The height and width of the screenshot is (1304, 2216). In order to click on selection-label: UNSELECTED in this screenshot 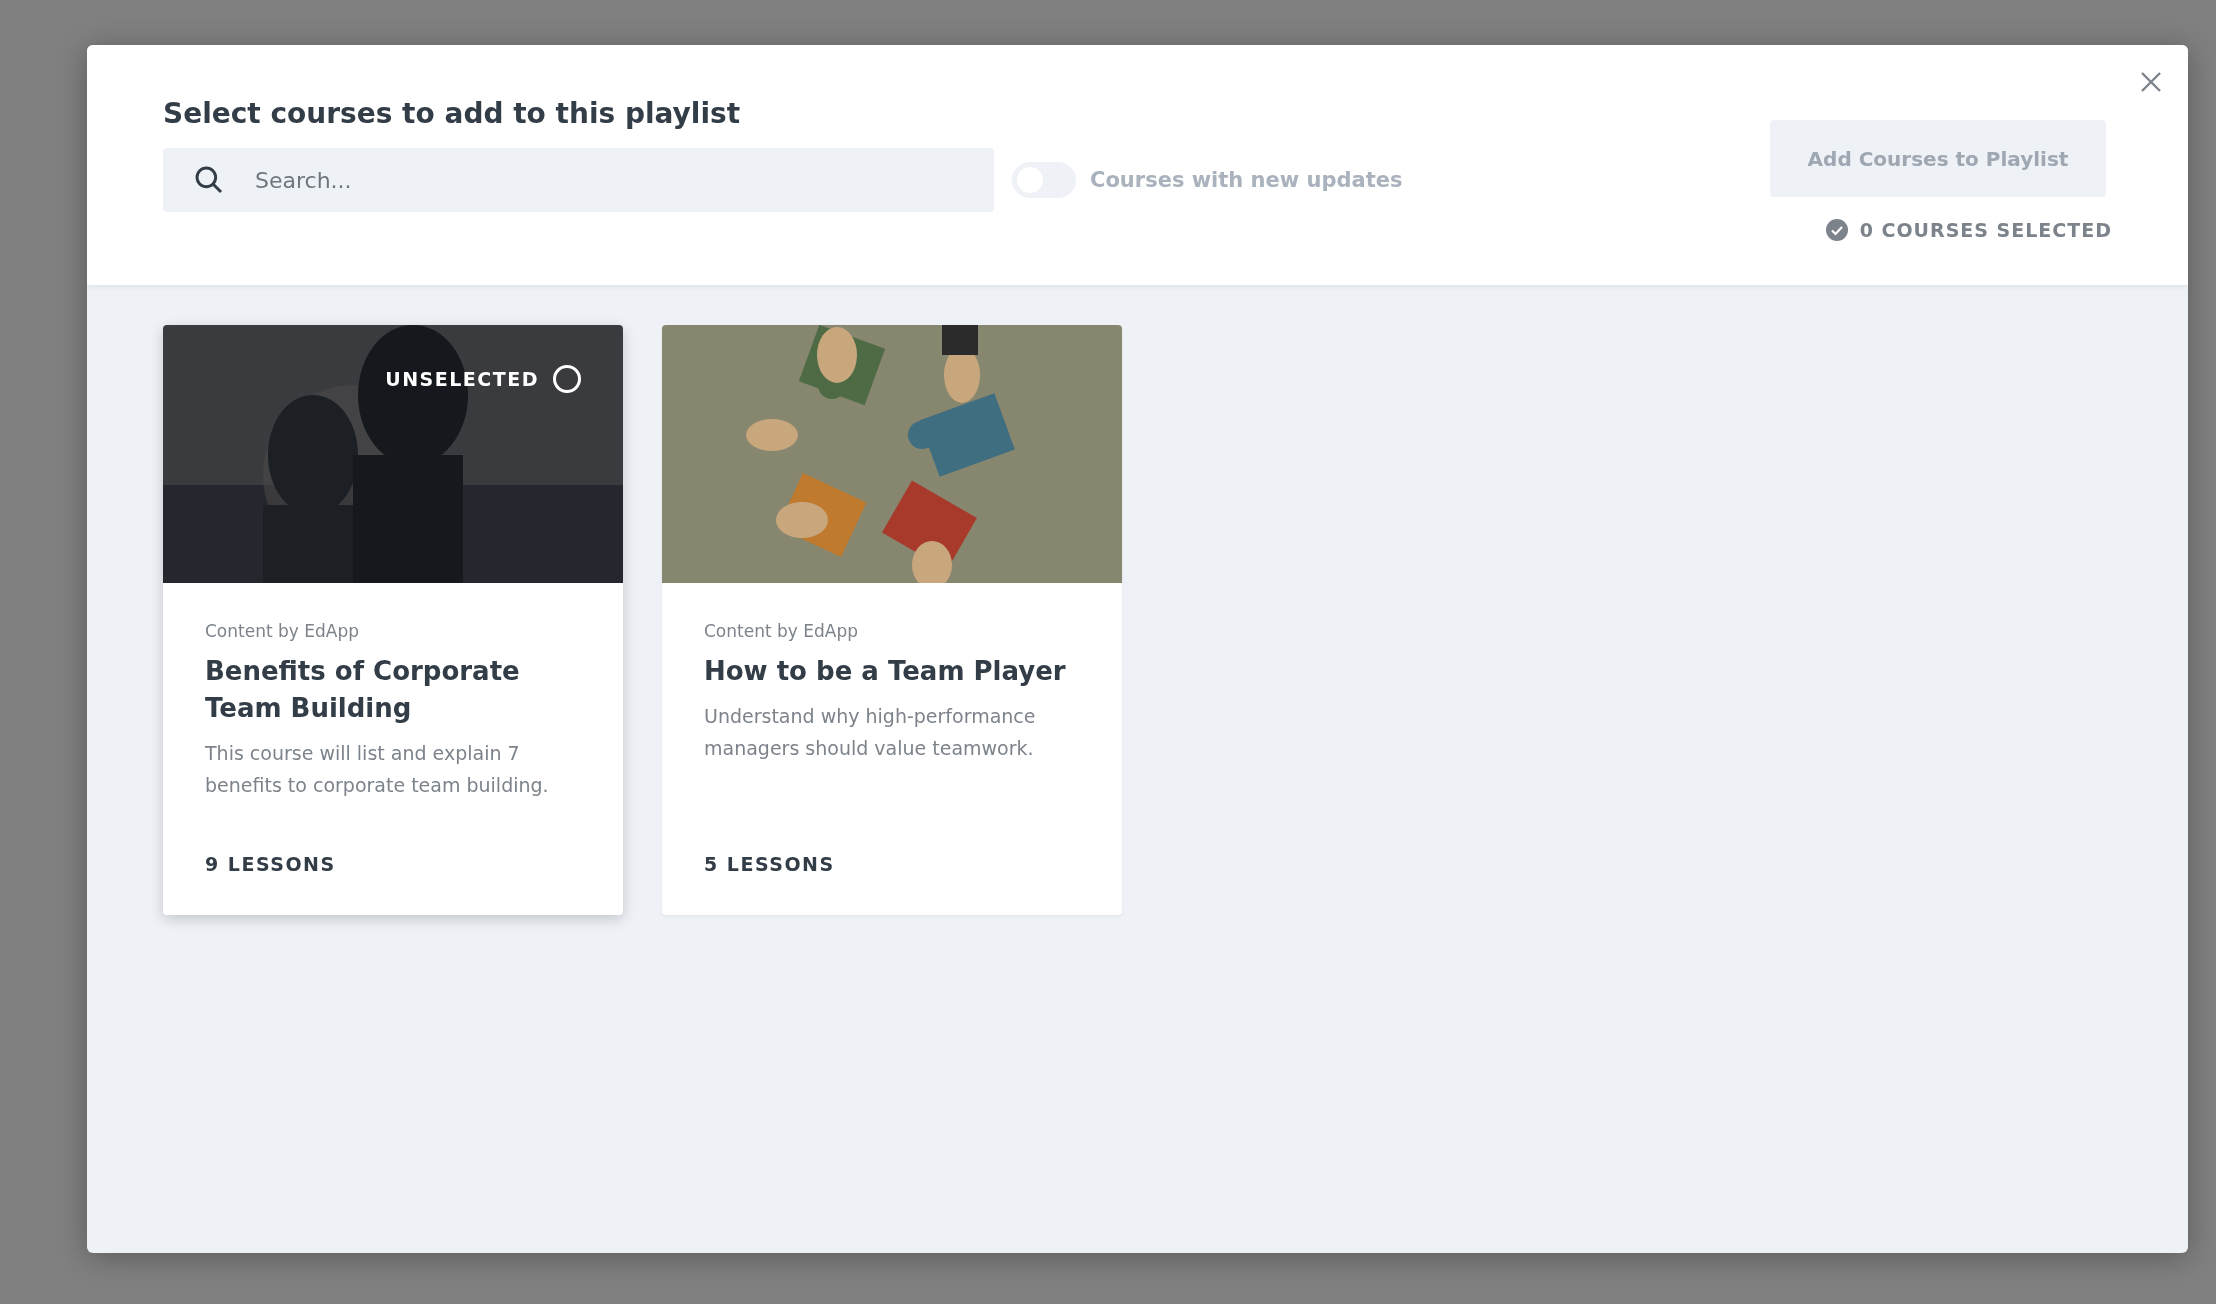, I will do `click(462, 379)`.